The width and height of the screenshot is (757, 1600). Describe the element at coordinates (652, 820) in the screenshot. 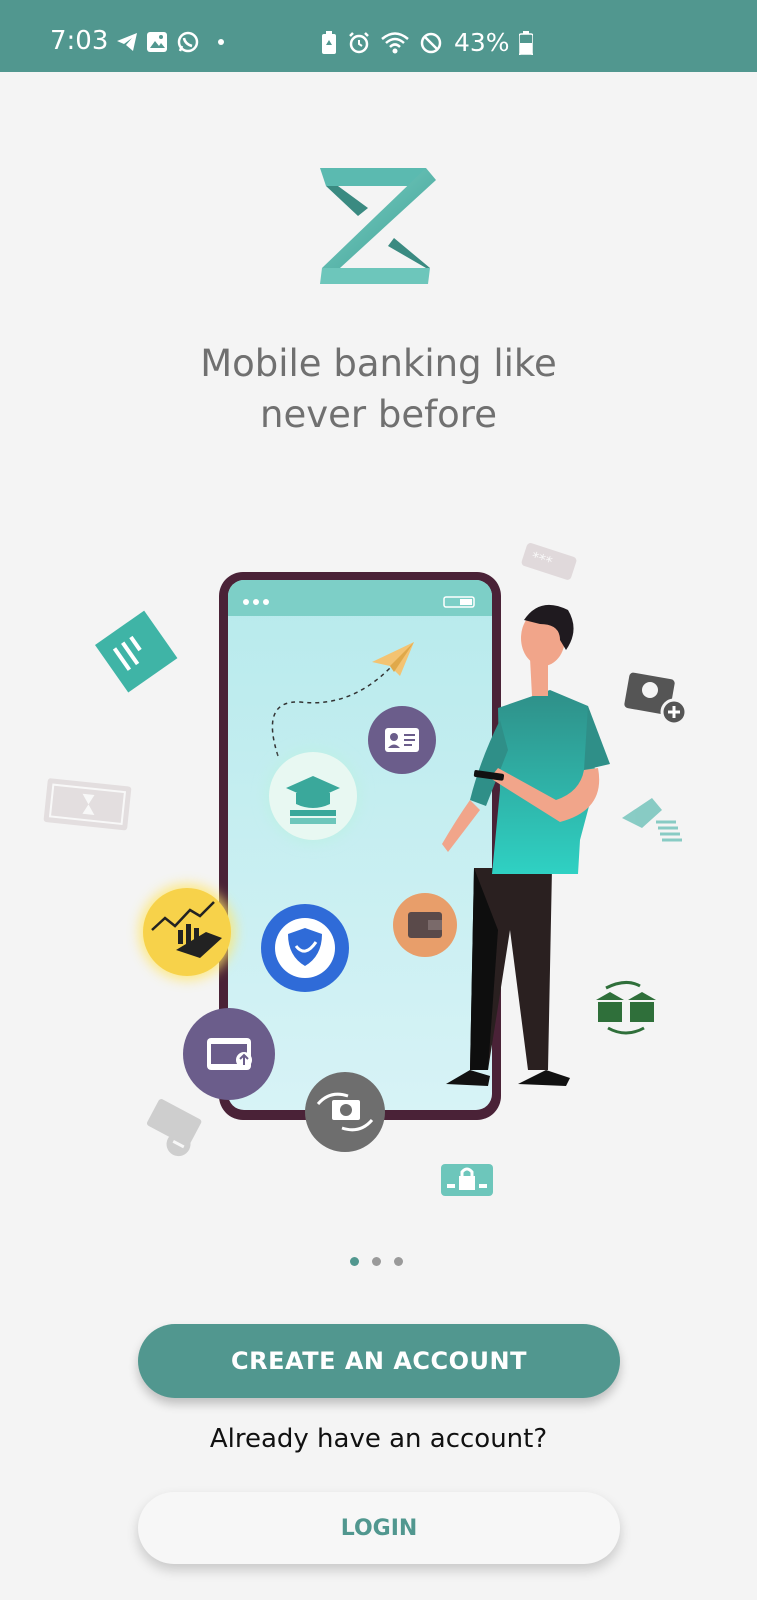

I see `logo-coins-icon` at that location.